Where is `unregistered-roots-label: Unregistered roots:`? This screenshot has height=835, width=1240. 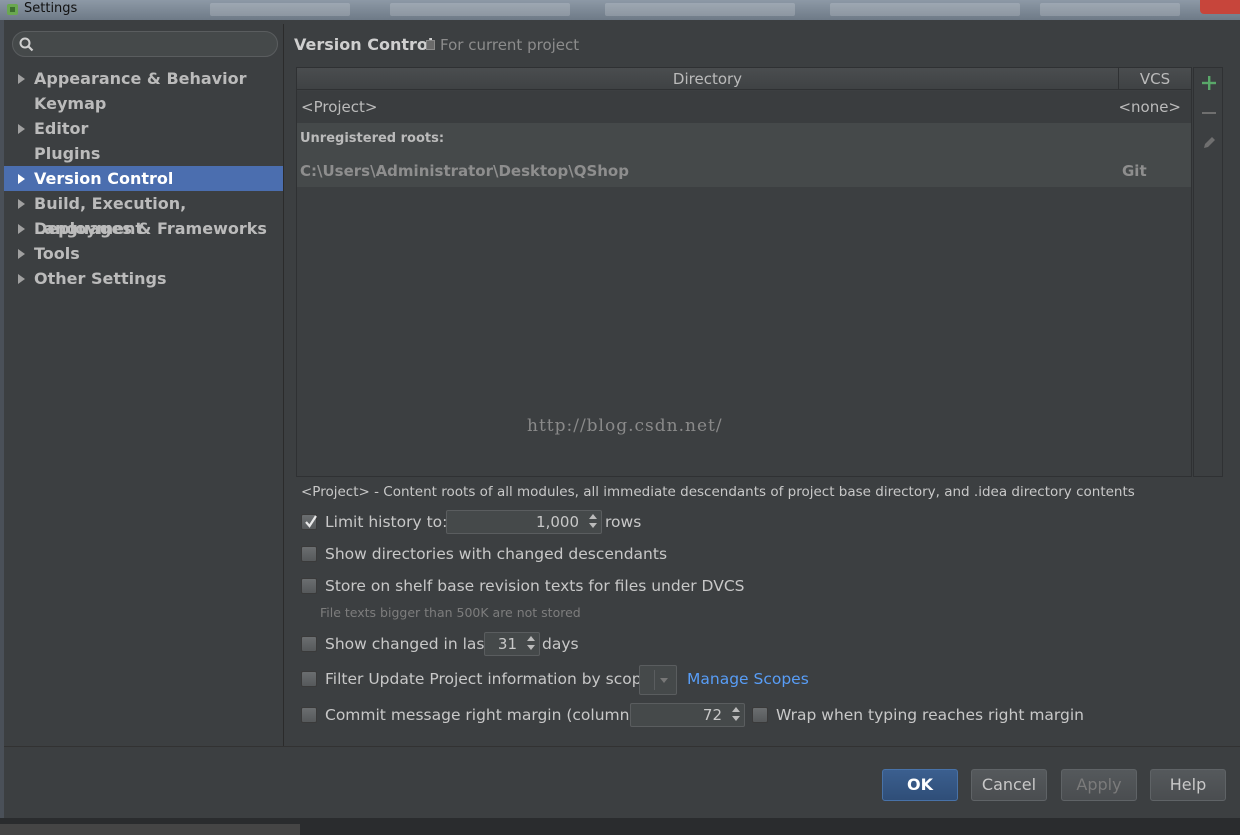 unregistered-roots-label: Unregistered roots: is located at coordinates (744, 139).